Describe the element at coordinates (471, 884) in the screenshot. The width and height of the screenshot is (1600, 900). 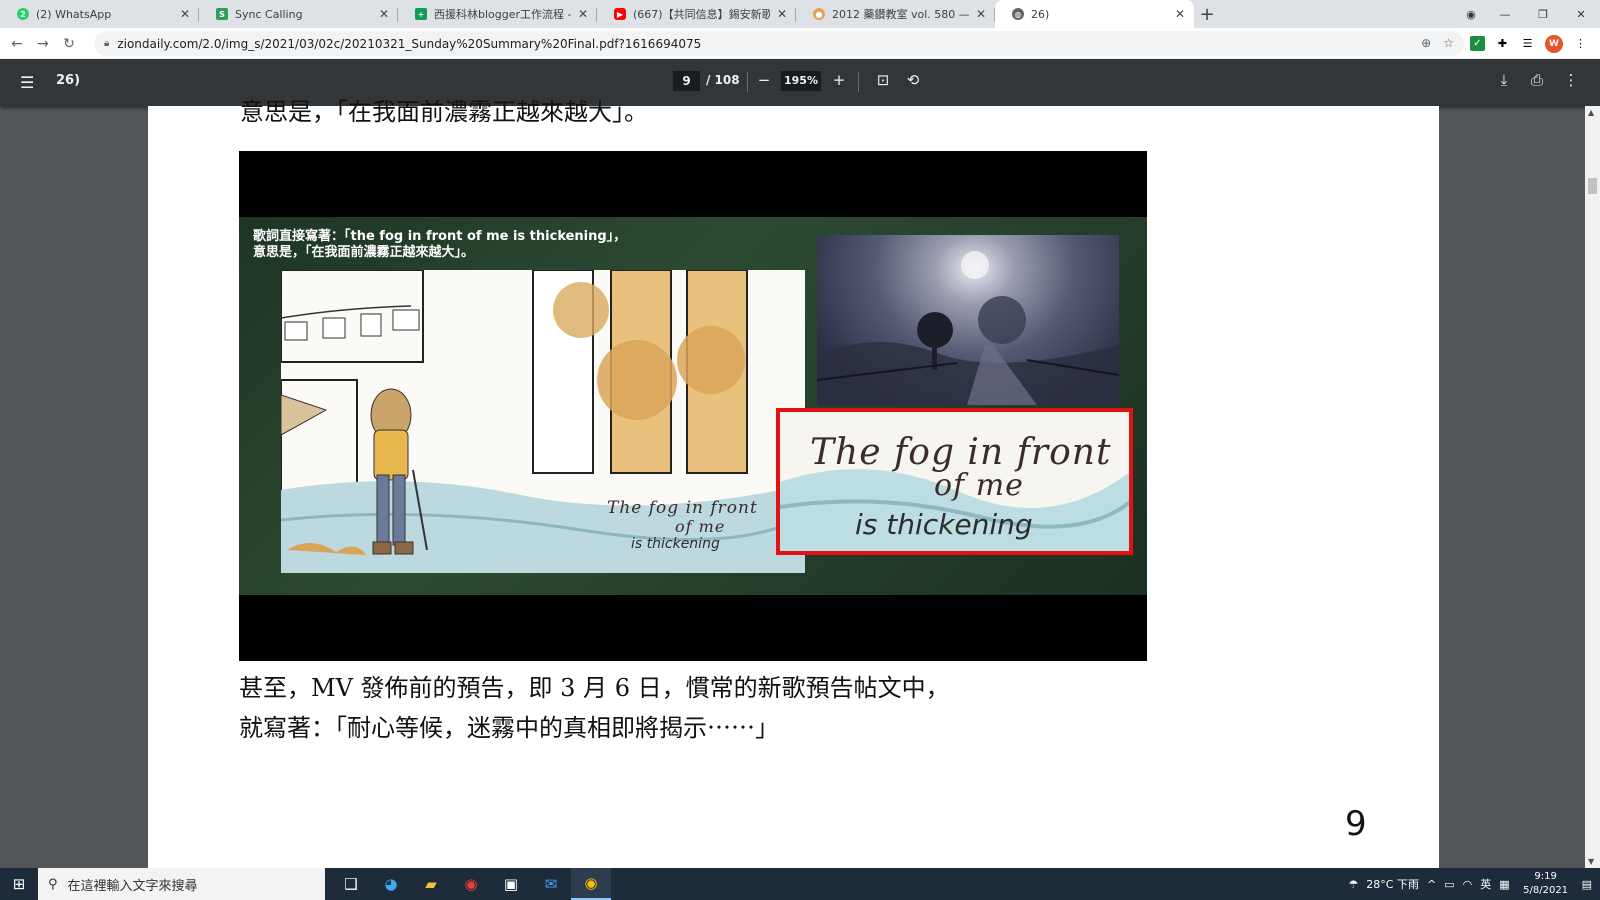
I see `chrome-app-icon: ◉` at that location.